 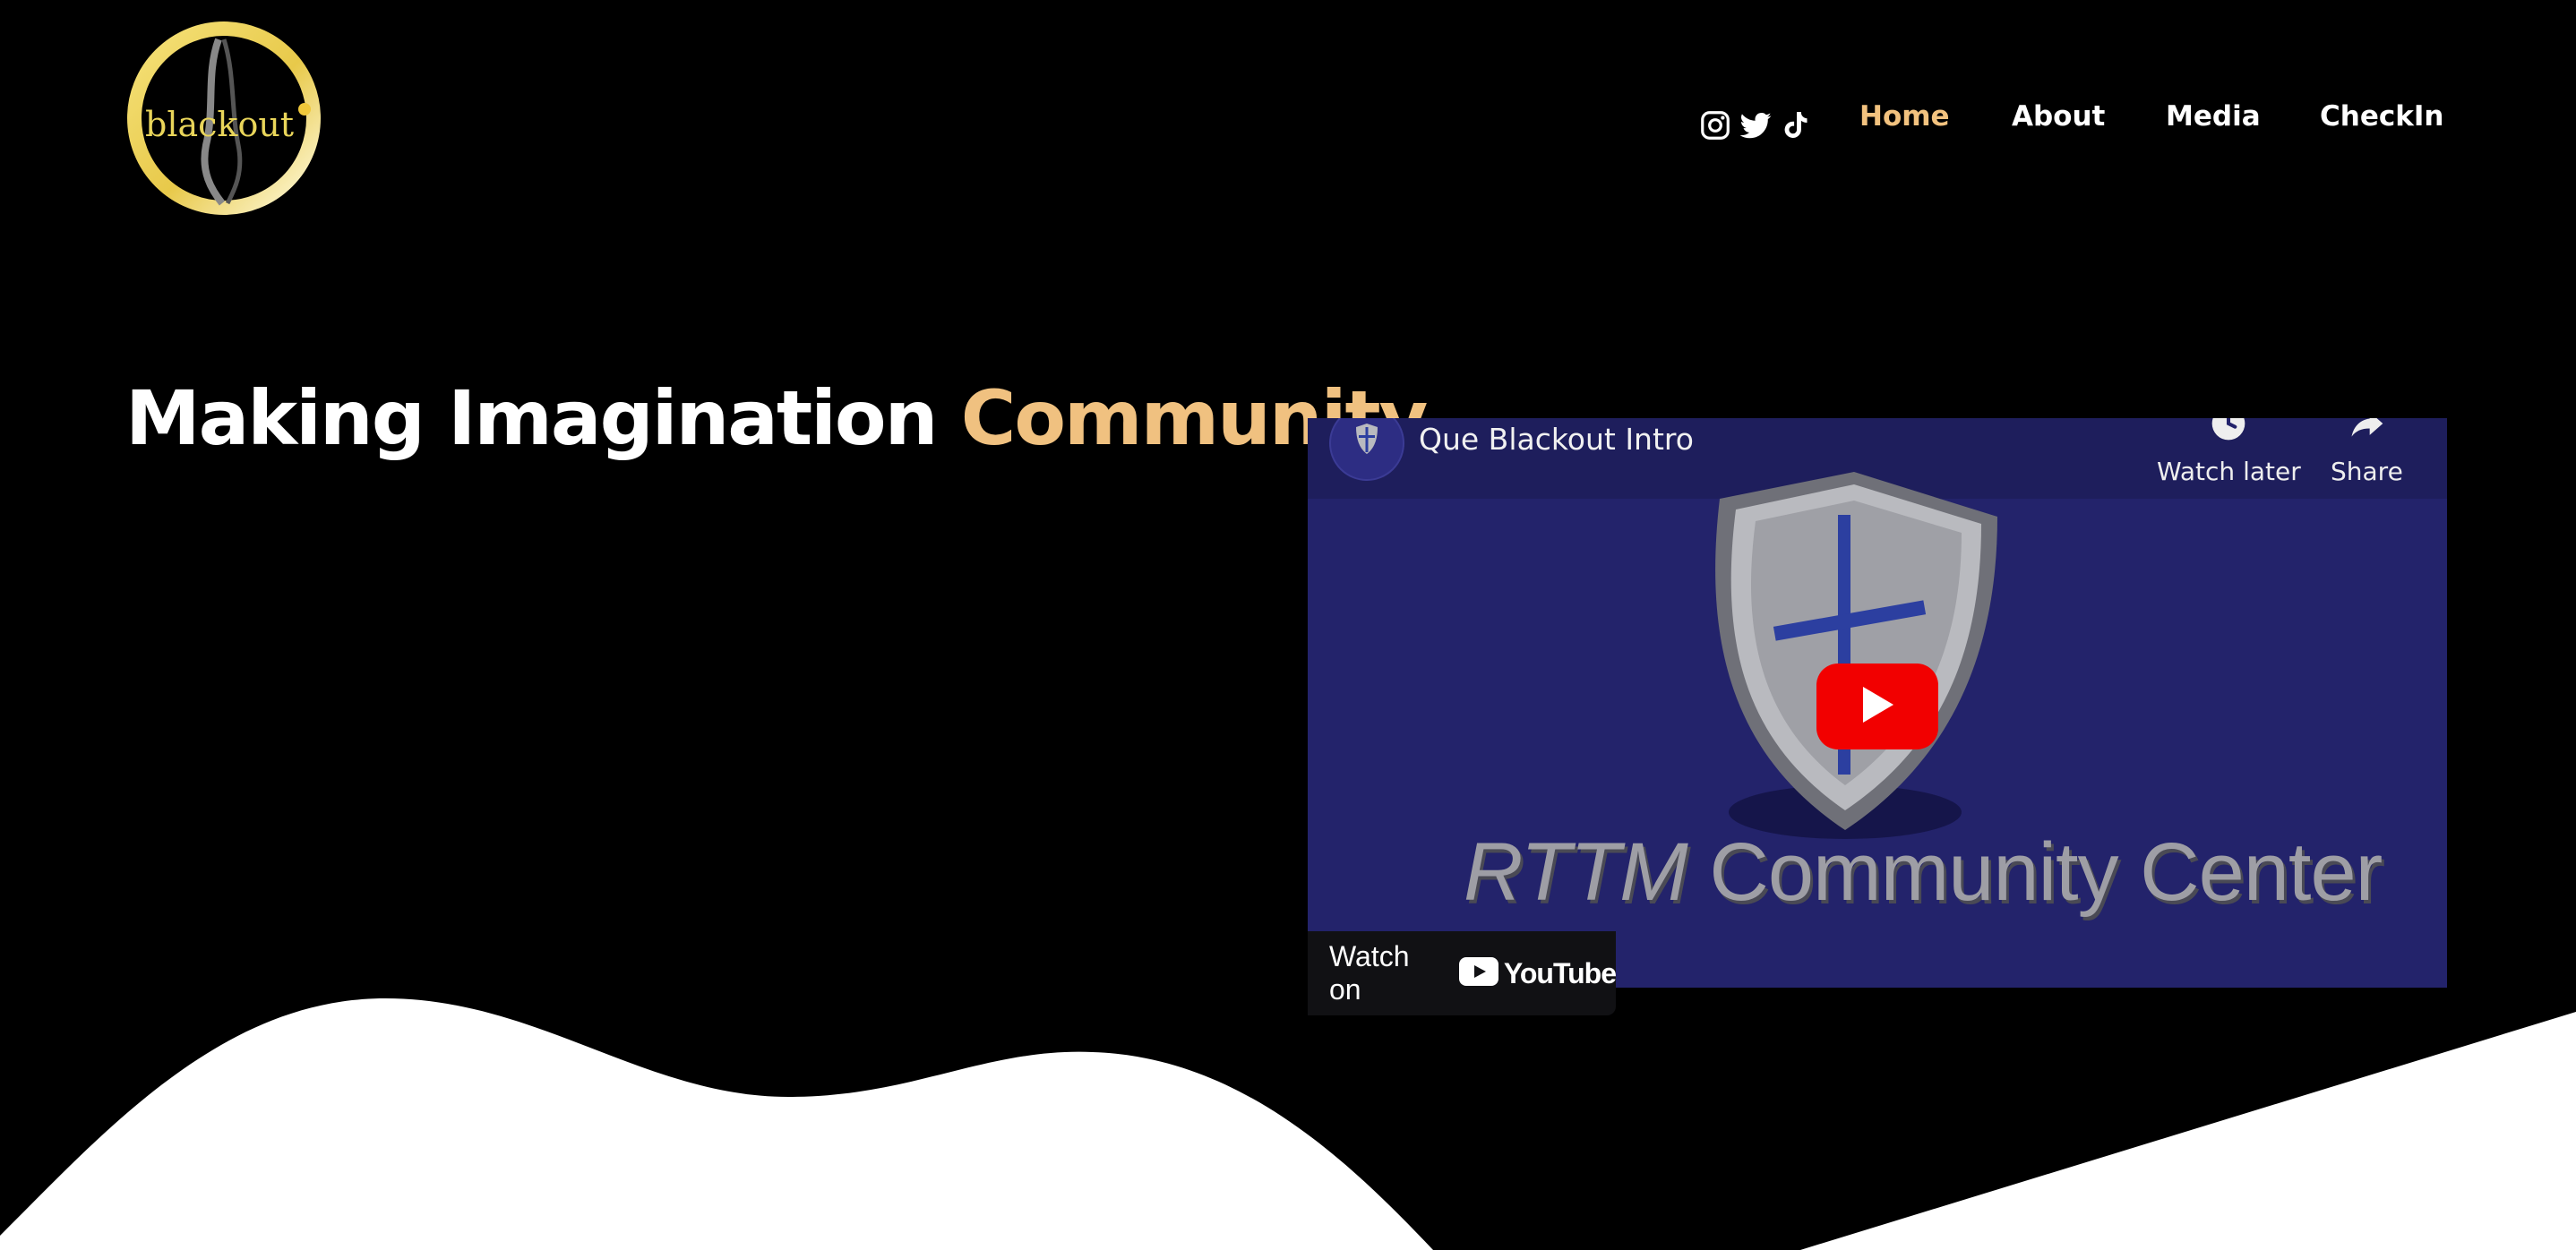 I want to click on thumbnail-caption-rest: Community Center, so click(x=2035, y=872).